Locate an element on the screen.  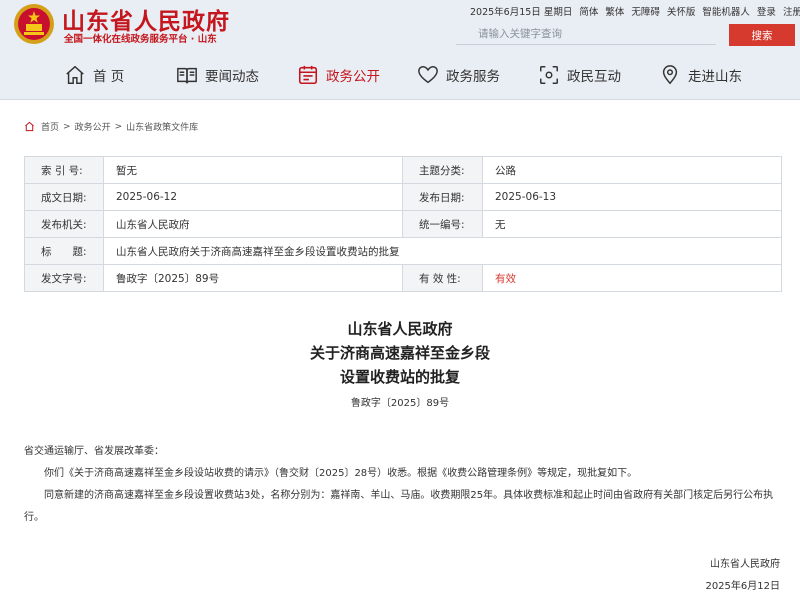
nav-services: 政务服务 is located at coordinates (458, 75).